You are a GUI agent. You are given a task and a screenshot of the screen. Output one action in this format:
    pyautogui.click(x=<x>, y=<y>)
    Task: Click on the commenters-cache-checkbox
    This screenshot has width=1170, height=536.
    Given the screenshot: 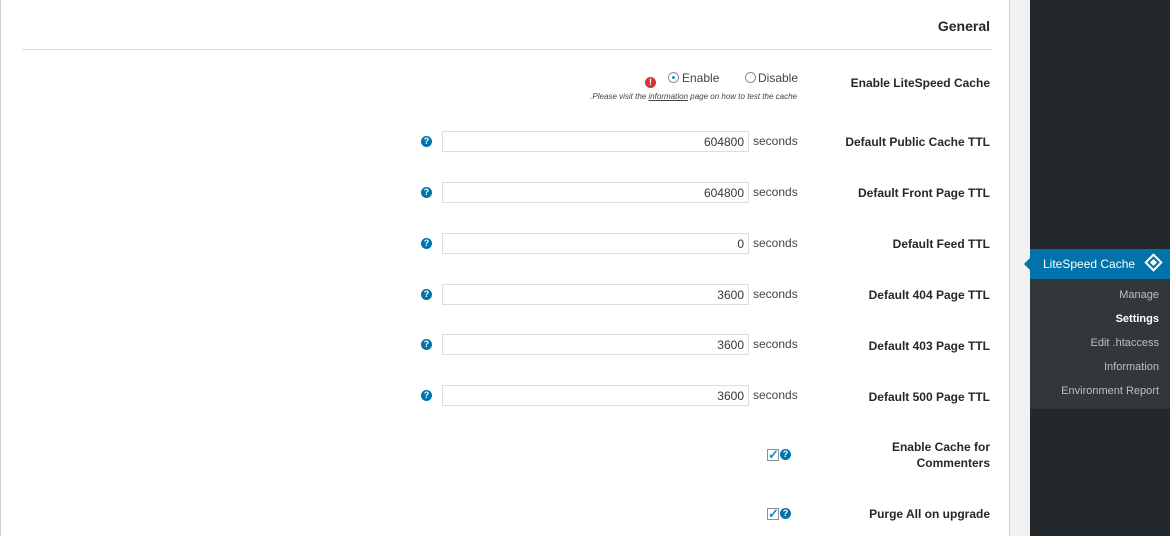 What is the action you would take?
    pyautogui.click(x=773, y=455)
    